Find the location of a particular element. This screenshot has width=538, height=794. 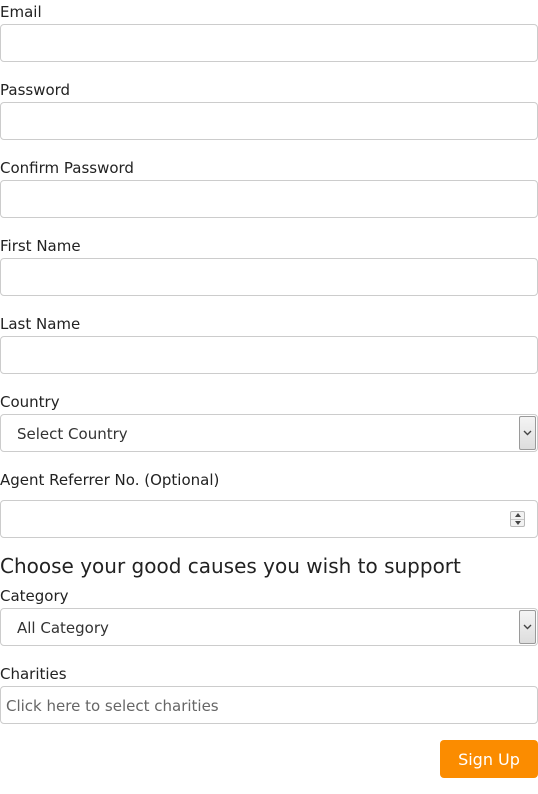

last-name-input is located at coordinates (269, 355).